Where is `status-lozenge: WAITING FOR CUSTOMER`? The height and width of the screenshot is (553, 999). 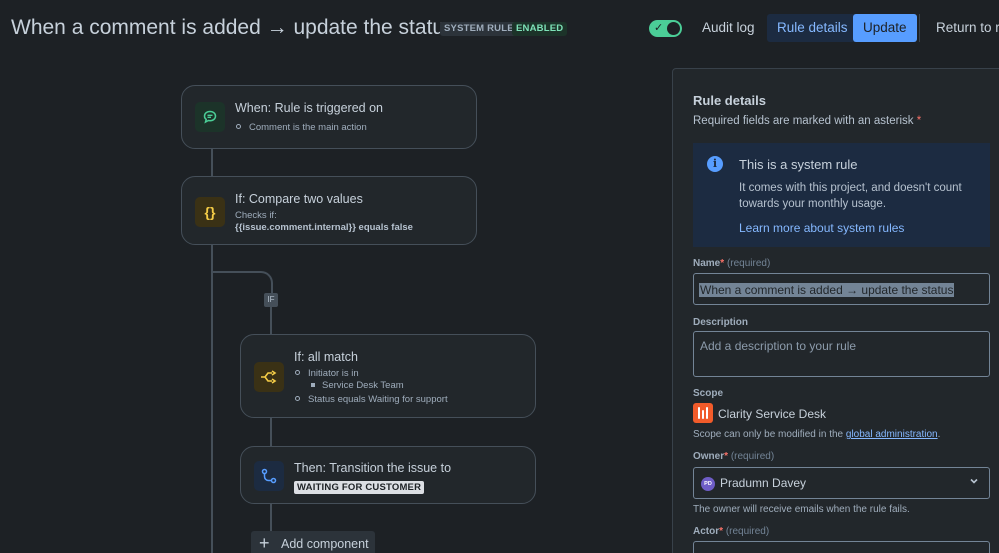 status-lozenge: WAITING FOR CUSTOMER is located at coordinates (359, 486).